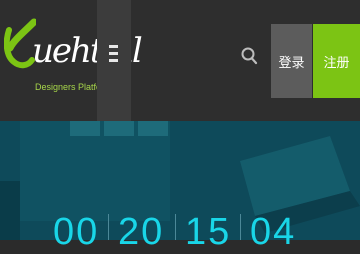 This screenshot has height=254, width=360. Describe the element at coordinates (73, 55) in the screenshot. I see `site-logo: uehtml Designers Platform` at that location.